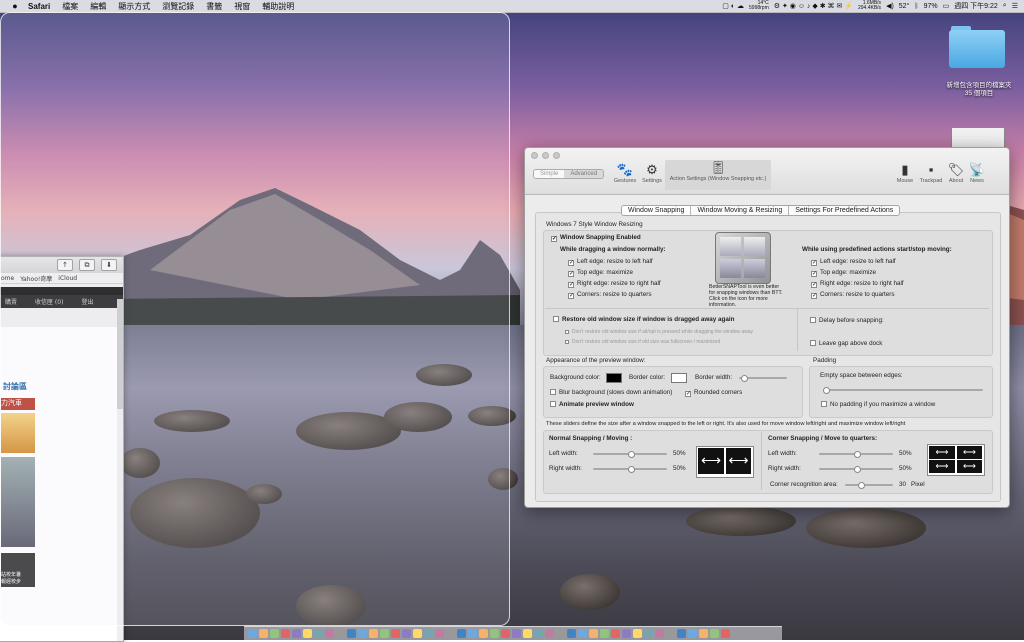 This screenshot has width=1024, height=642. Describe the element at coordinates (70, 6) in the screenshot. I see `menu-file: 檔案` at that location.